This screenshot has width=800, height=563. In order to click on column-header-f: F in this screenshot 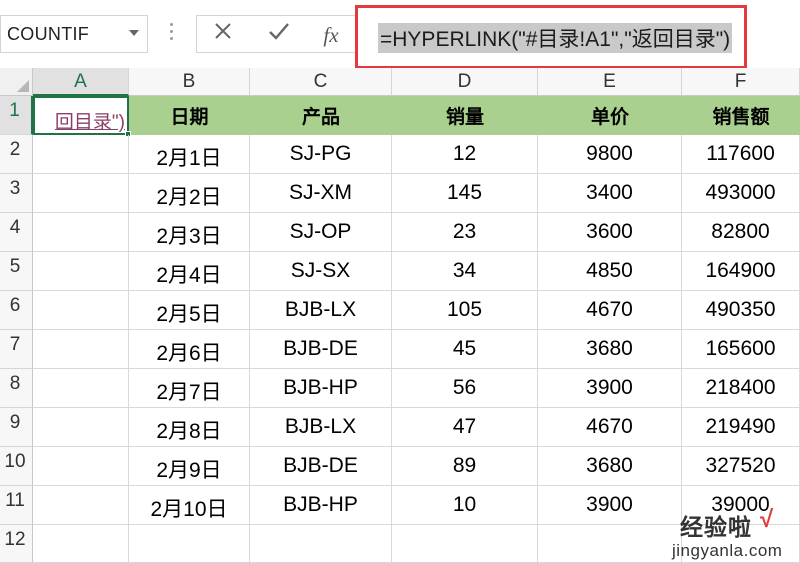, I will do `click(741, 82)`.